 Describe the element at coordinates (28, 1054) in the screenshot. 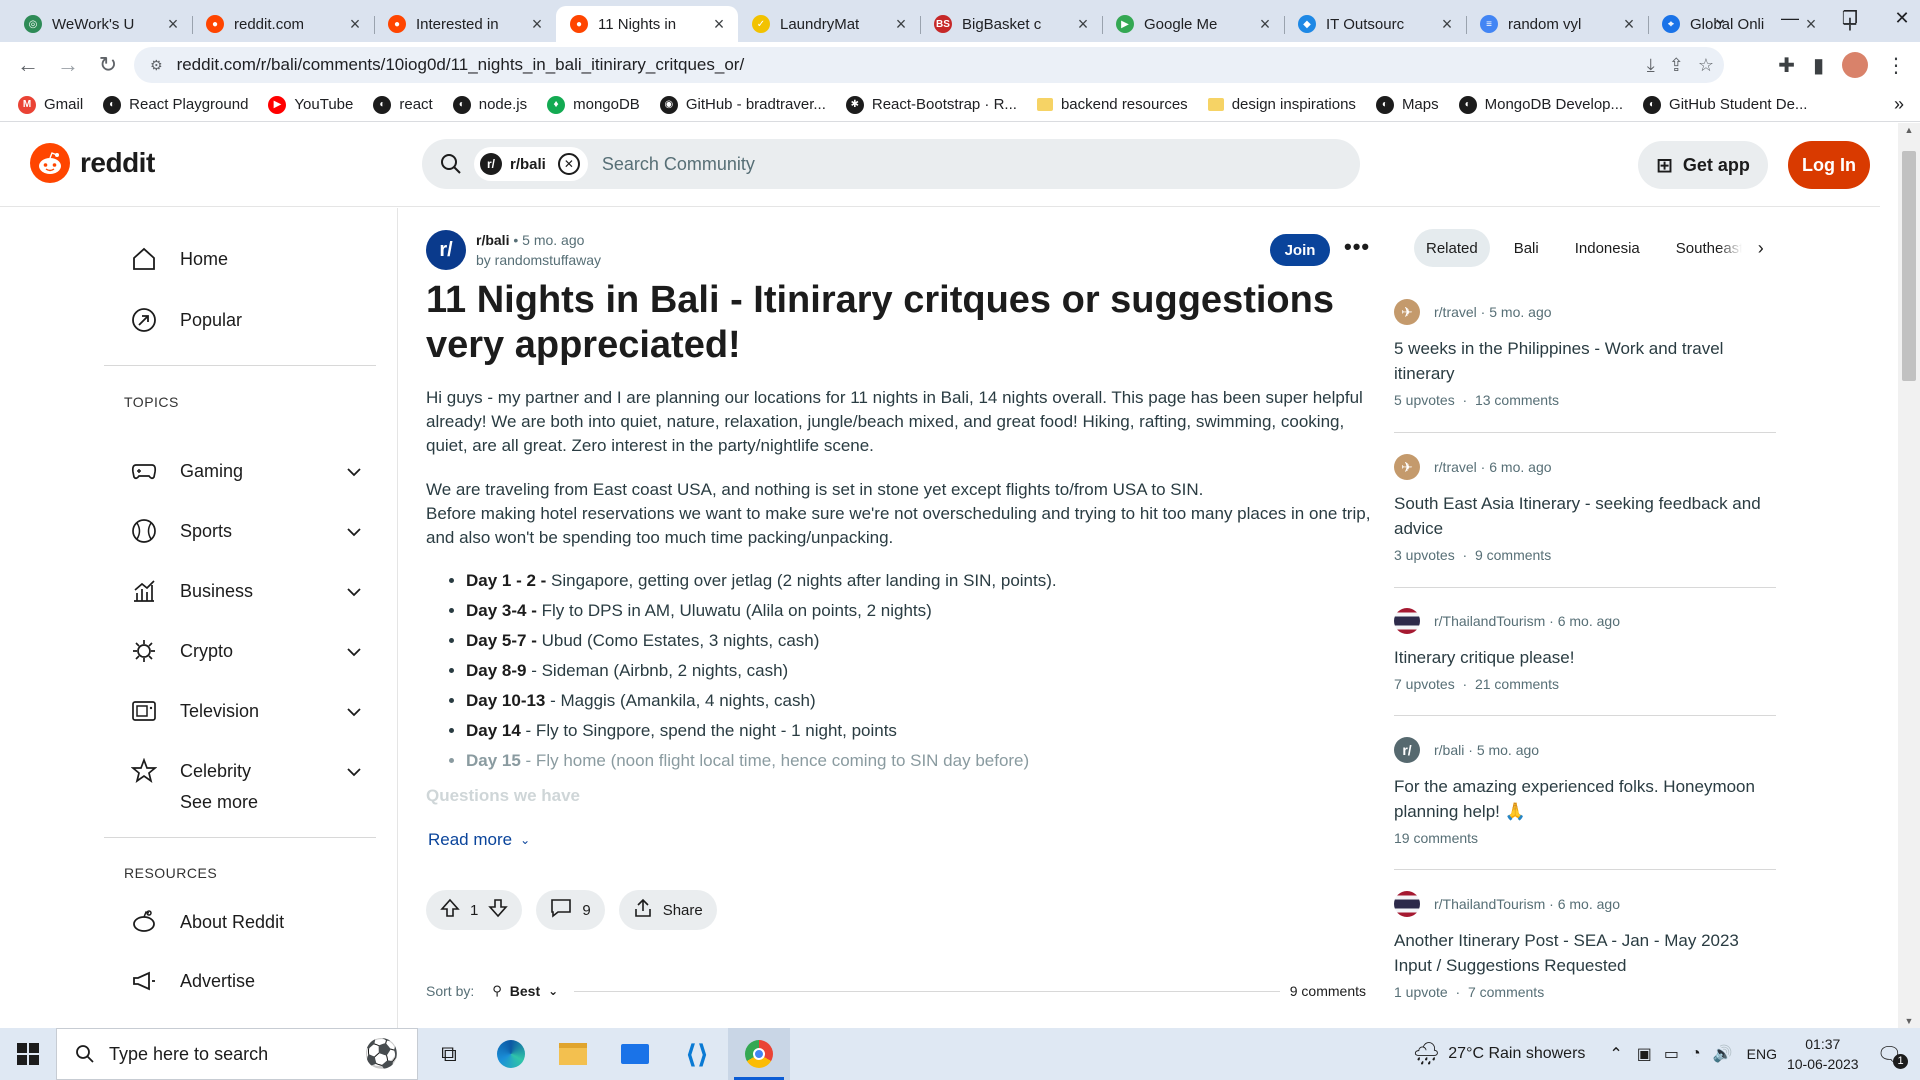

I see `windows-start-icon` at that location.